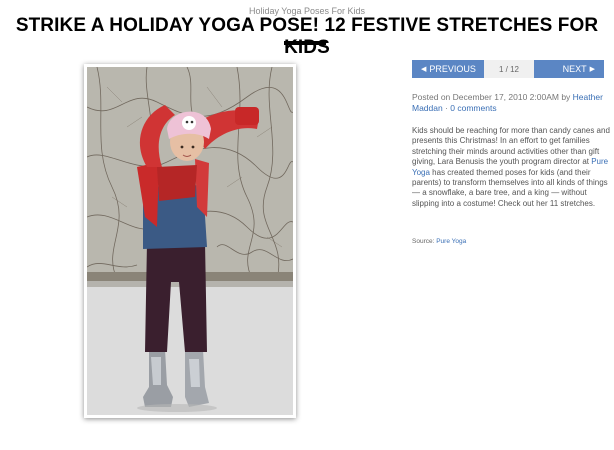  What do you see at coordinates (592, 69) in the screenshot?
I see `chevron-right-icon: ▶` at bounding box center [592, 69].